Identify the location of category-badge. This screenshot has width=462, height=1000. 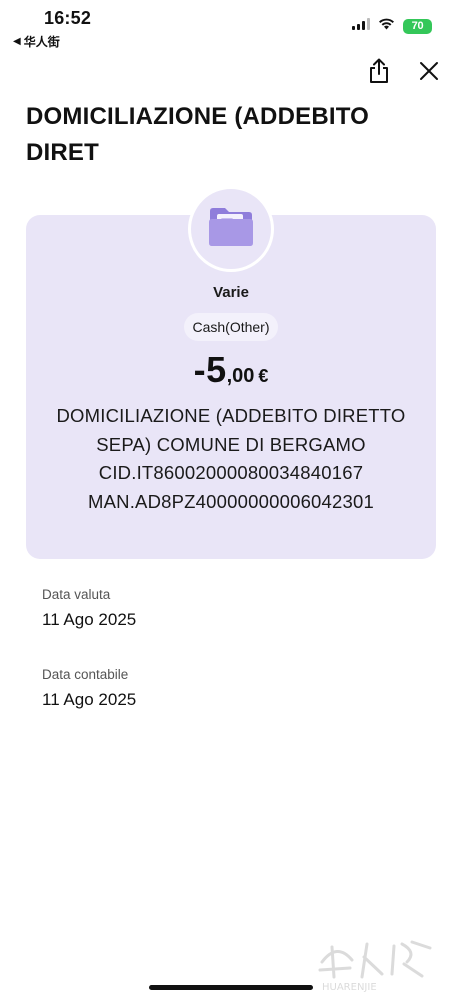
(231, 229).